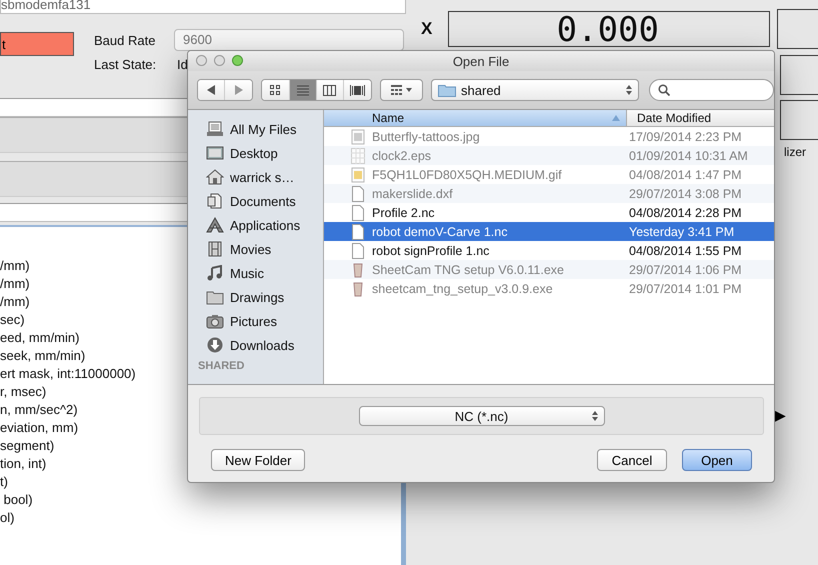 The width and height of the screenshot is (818, 565). Describe the element at coordinates (222, 366) in the screenshot. I see `sidebar-section-header: SHARED` at that location.